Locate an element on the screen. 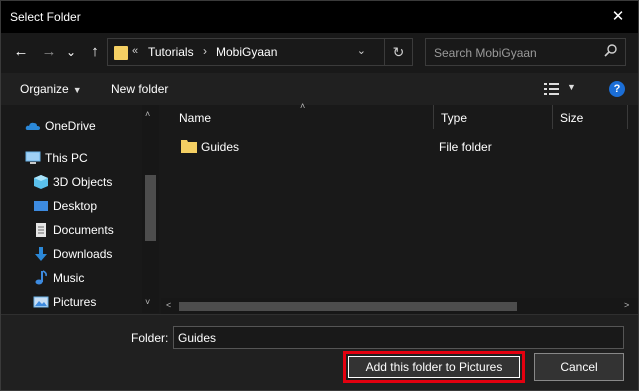 This screenshot has height=391, width=639. view-options-icon is located at coordinates (552, 89).